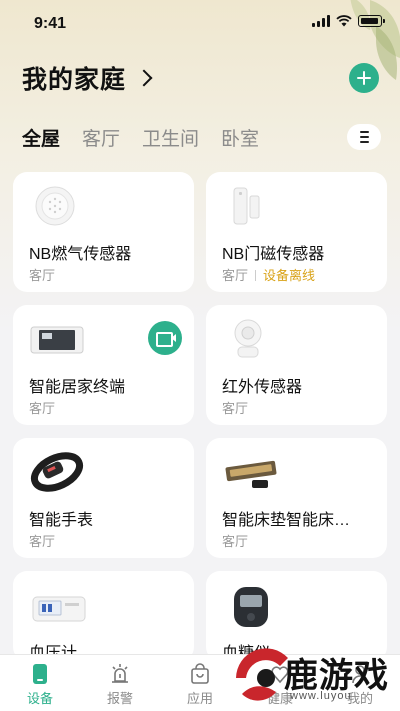  Describe the element at coordinates (41, 137) in the screenshot. I see `tab-all: 全屋` at that location.